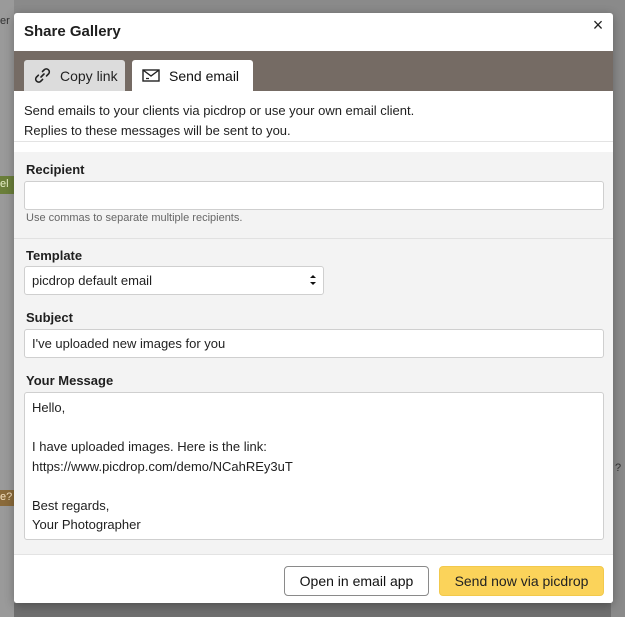 This screenshot has width=625, height=617. I want to click on subject-input: I've uploaded new images for you, so click(314, 343).